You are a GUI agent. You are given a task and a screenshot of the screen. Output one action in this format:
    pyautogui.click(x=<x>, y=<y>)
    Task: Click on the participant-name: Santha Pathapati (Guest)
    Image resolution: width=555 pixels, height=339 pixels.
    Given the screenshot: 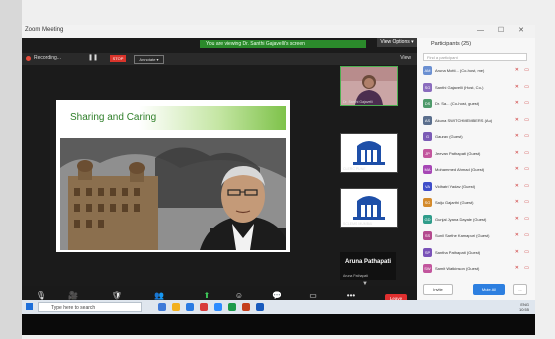 What is the action you would take?
    pyautogui.click(x=458, y=252)
    